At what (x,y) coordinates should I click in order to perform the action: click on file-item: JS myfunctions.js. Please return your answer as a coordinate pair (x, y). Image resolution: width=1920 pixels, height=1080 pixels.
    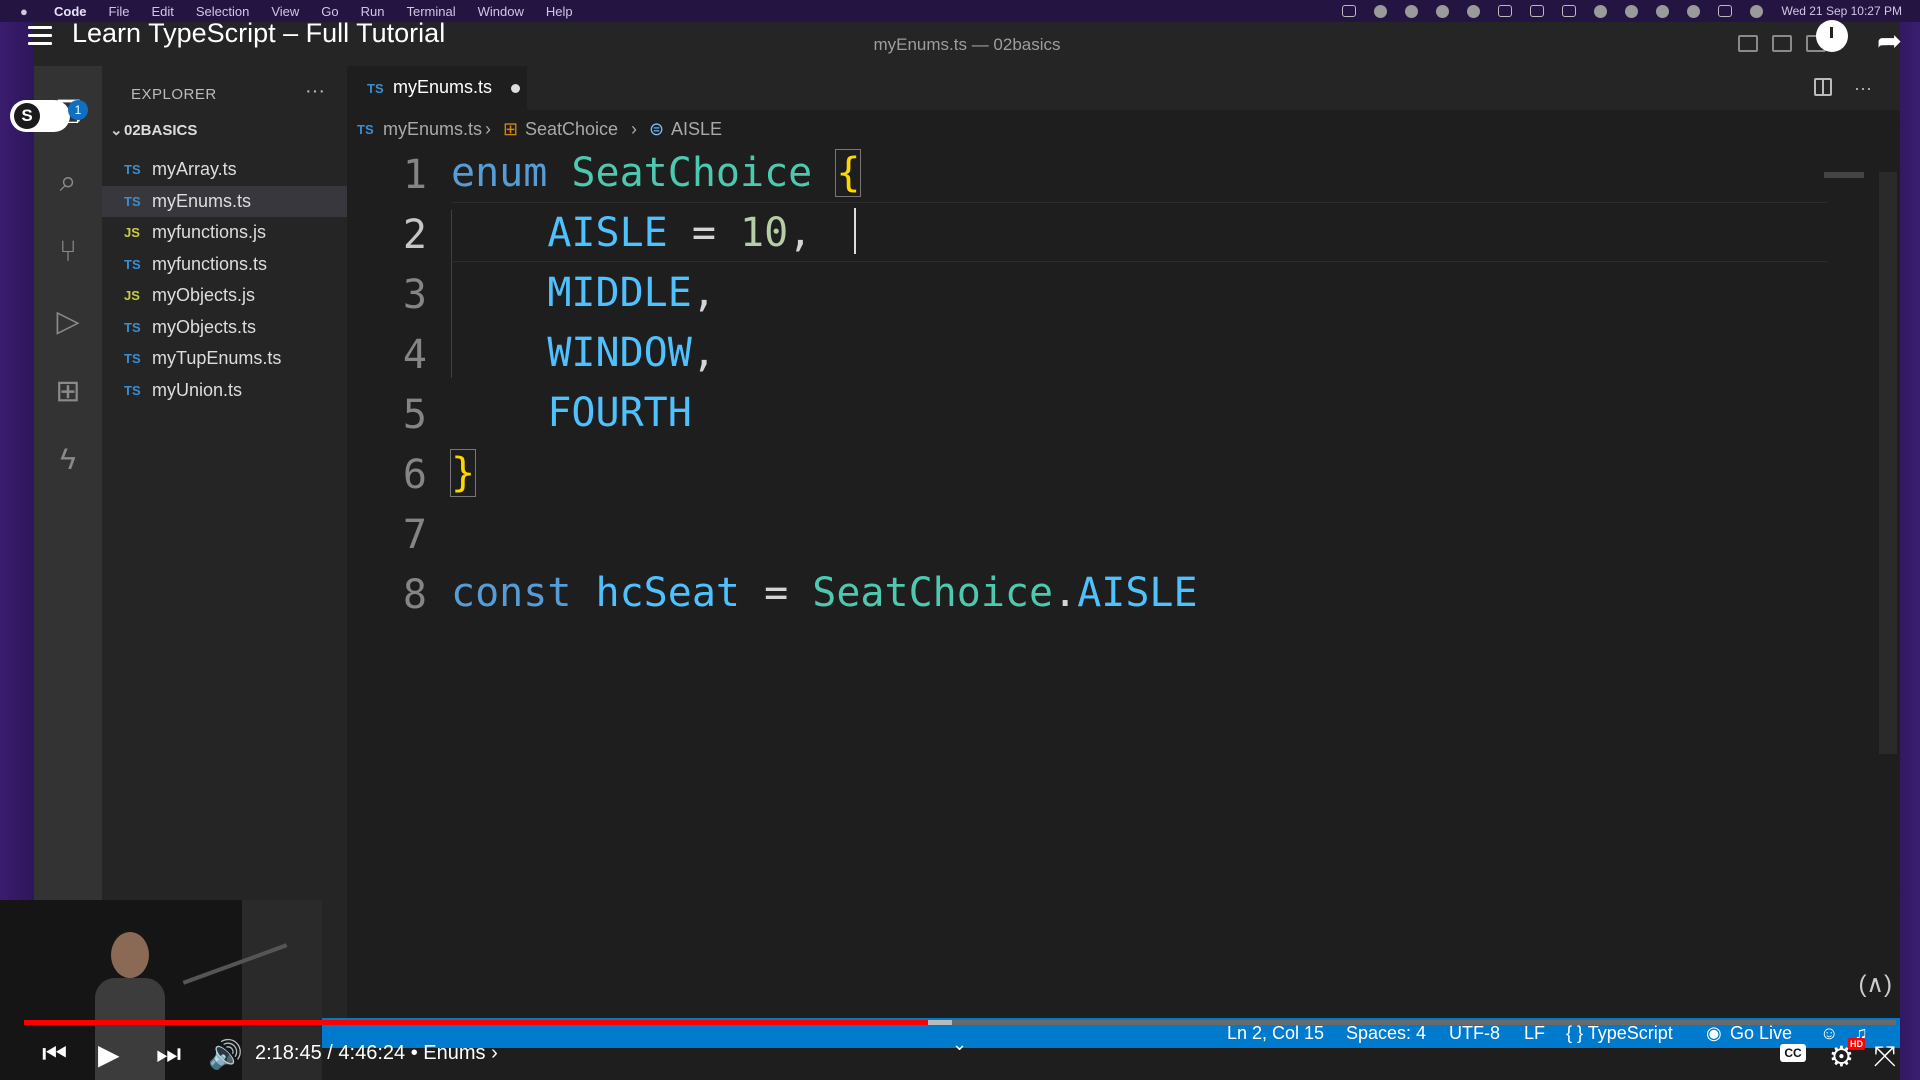
    Looking at the image, I should click on (224, 232).